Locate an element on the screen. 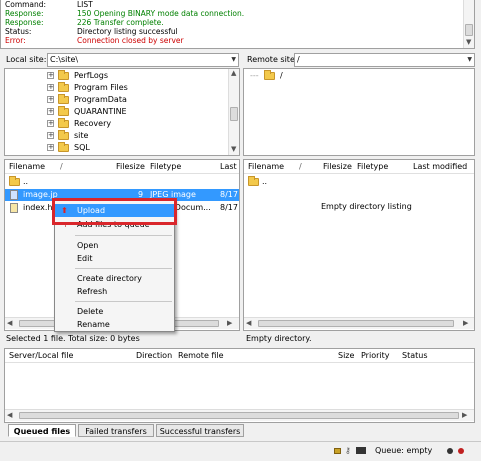 The image size is (481, 461). remote-site-path: / ▼ is located at coordinates (384, 60).